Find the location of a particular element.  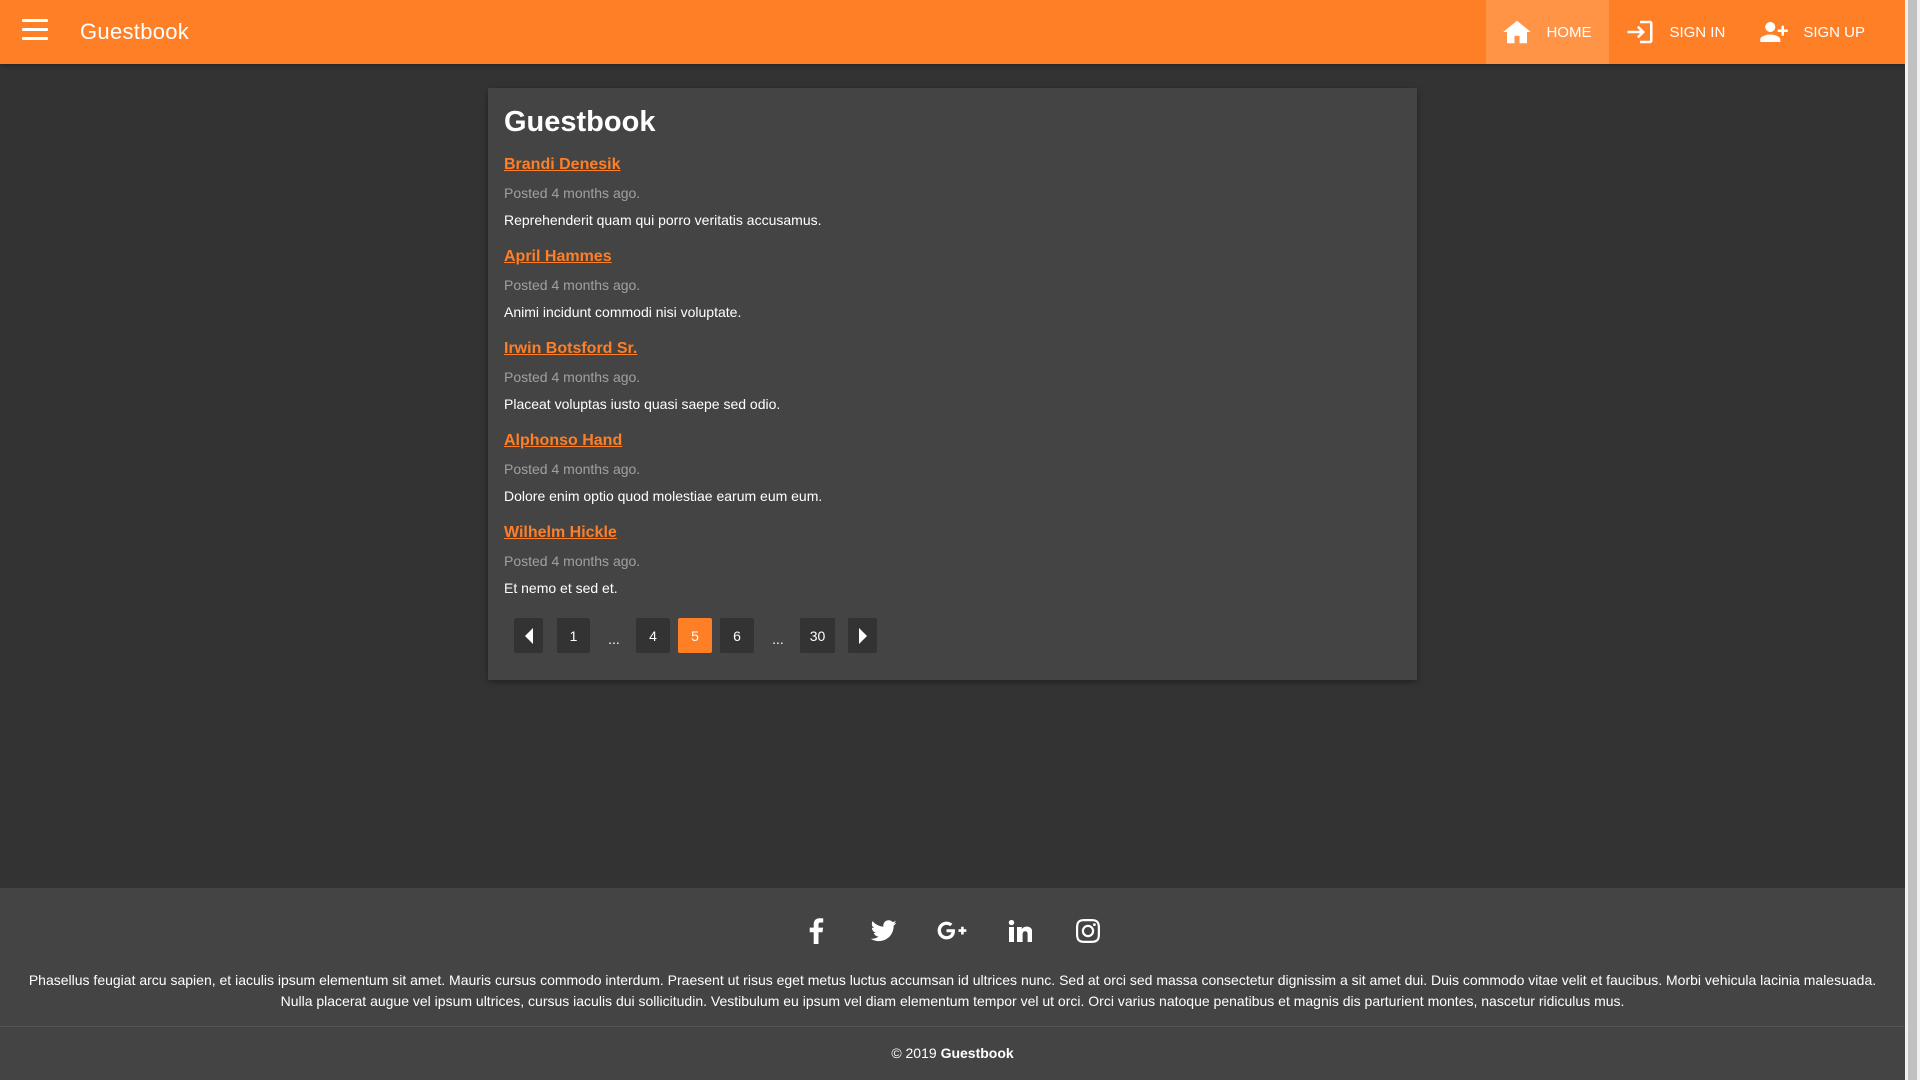

instagram-icon is located at coordinates (1088, 931).